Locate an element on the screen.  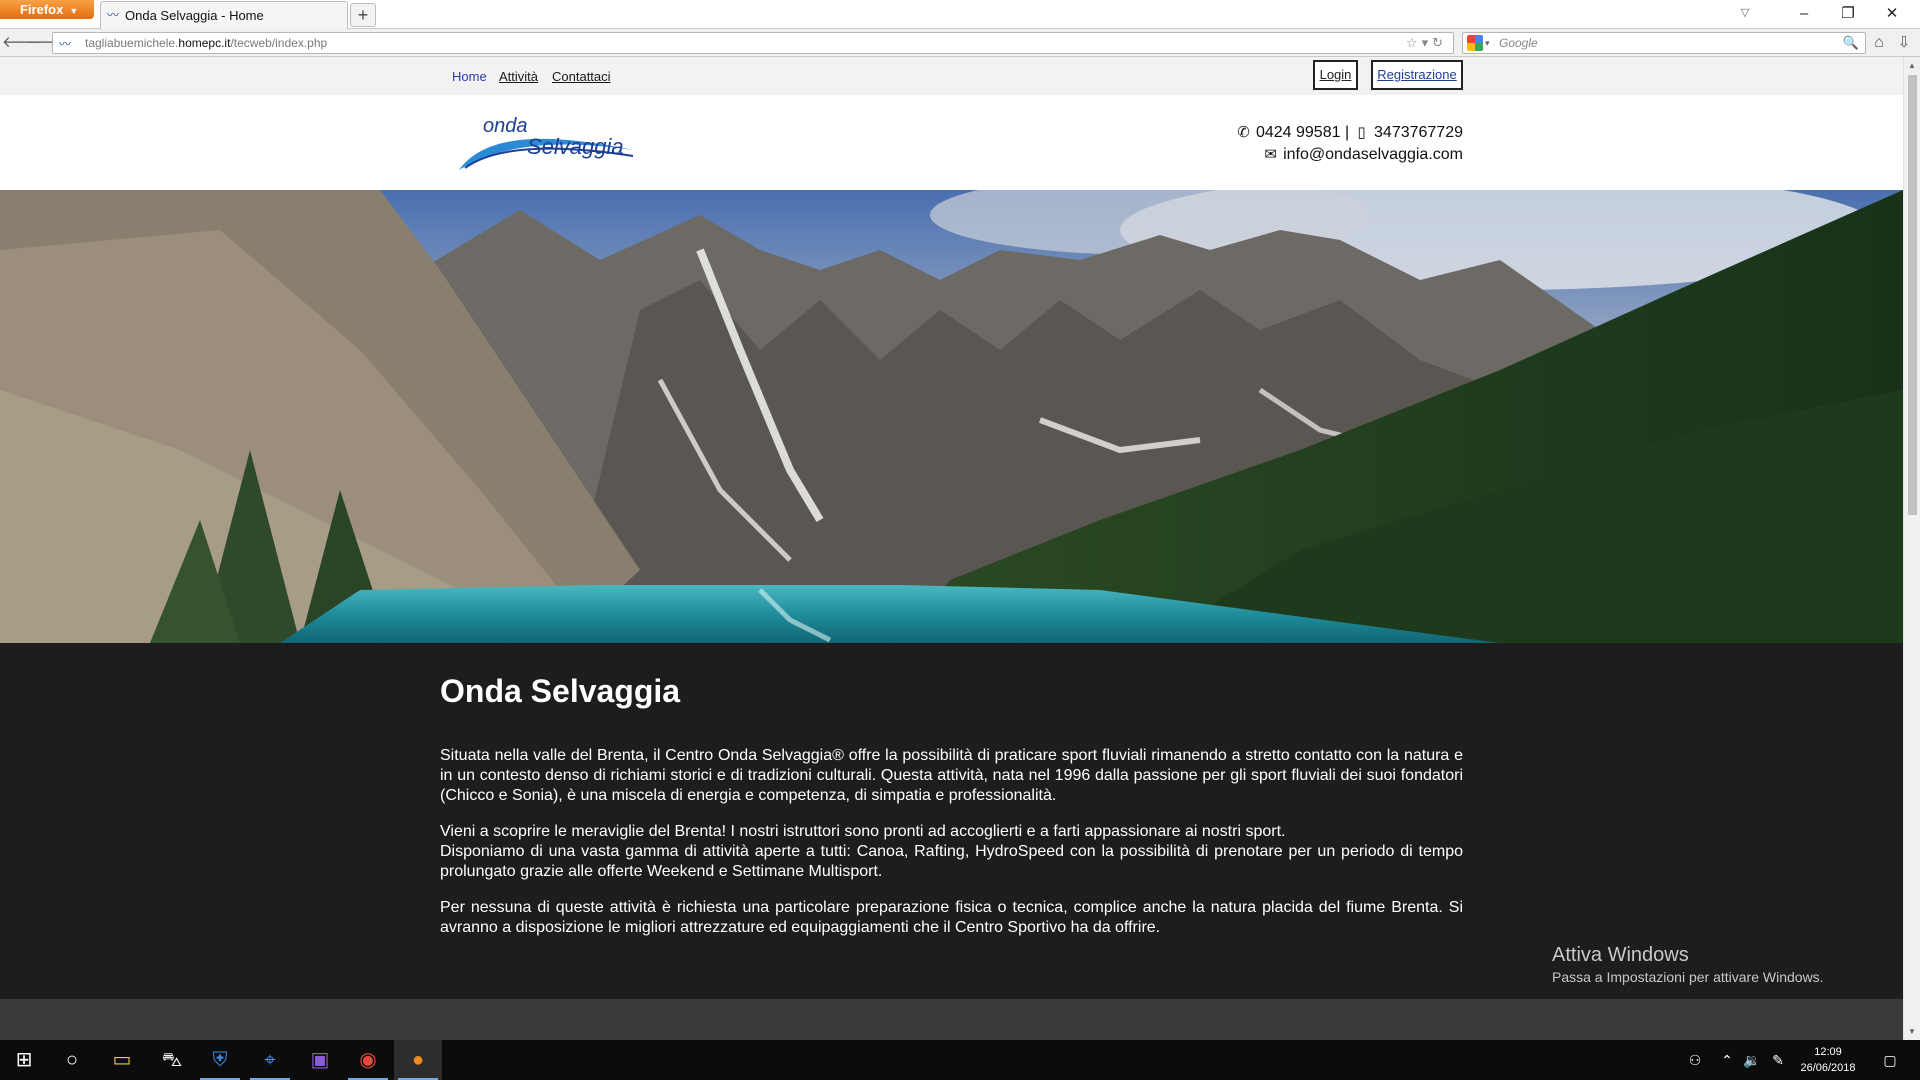
chrome-icon: ◉ is located at coordinates (368, 1060).